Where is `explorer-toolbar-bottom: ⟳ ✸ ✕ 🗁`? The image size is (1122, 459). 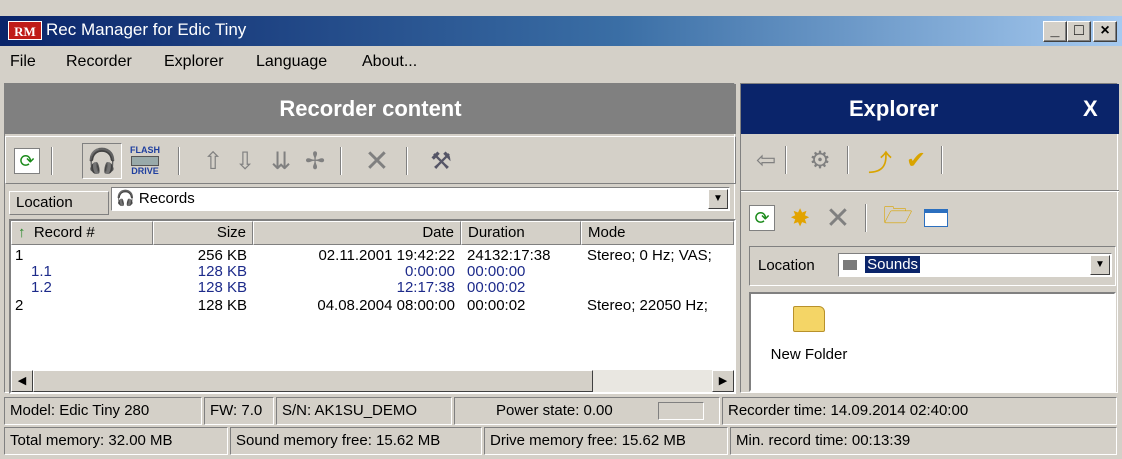 explorer-toolbar-bottom: ⟳ ✸ ✕ 🗁 is located at coordinates (930, 218).